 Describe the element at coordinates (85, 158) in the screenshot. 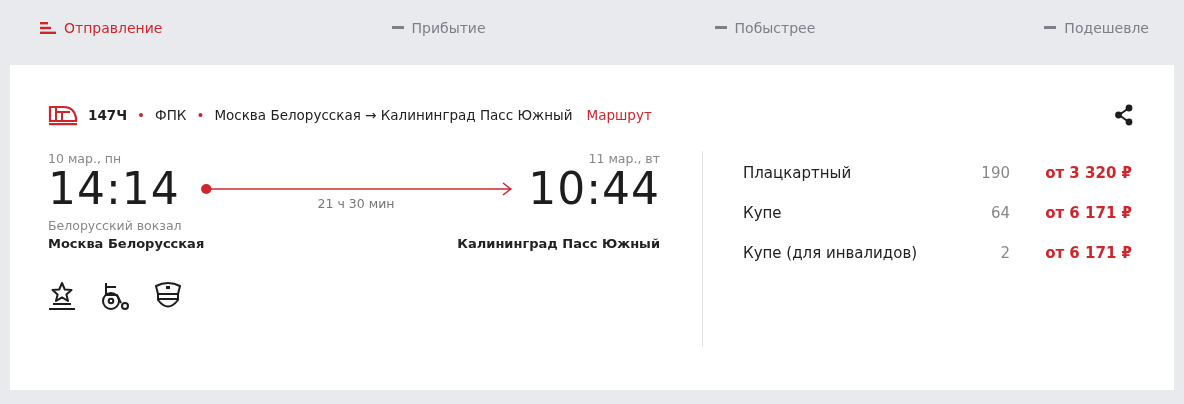

I see `departure-date: 10 мар., пн` at that location.